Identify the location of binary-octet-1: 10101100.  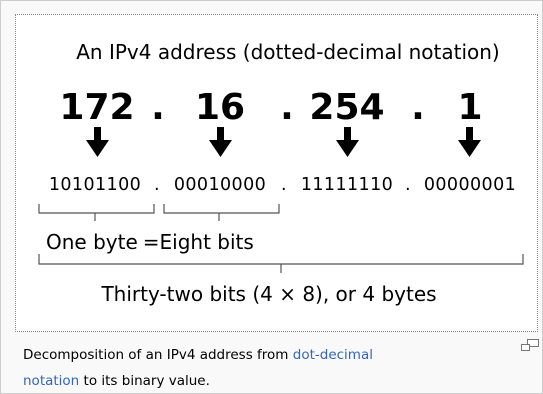
(95, 185).